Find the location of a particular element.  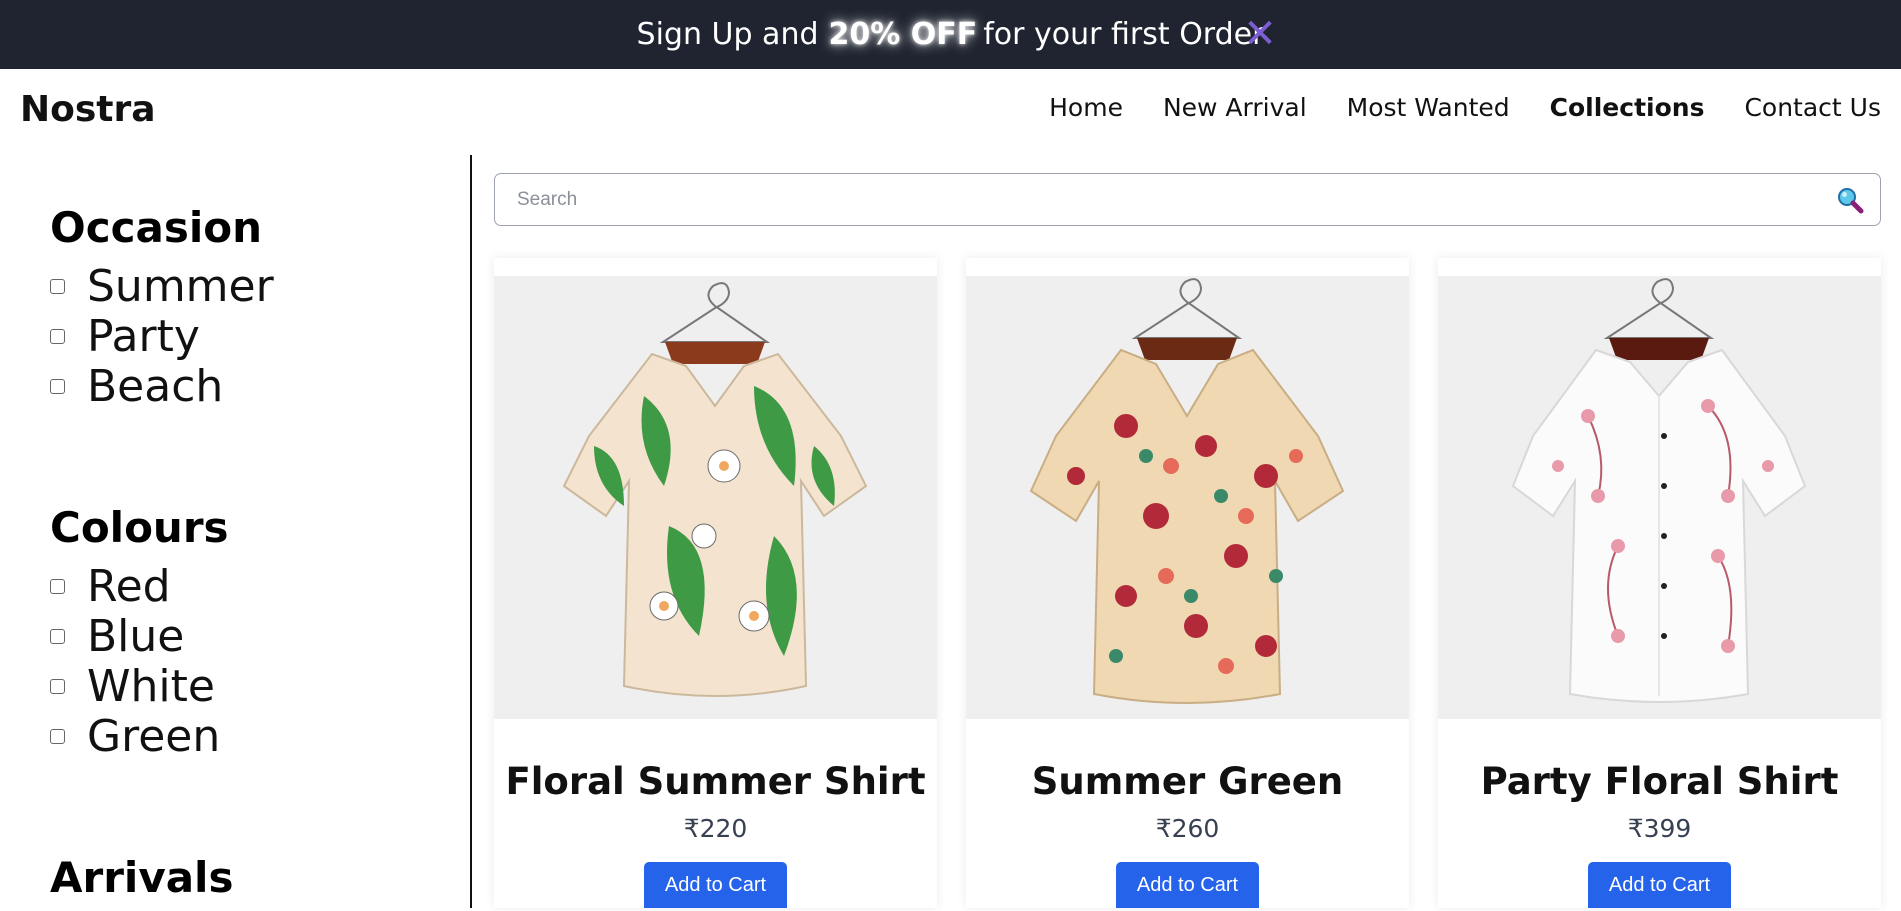

filter-option-blue: Blue is located at coordinates (139, 636).